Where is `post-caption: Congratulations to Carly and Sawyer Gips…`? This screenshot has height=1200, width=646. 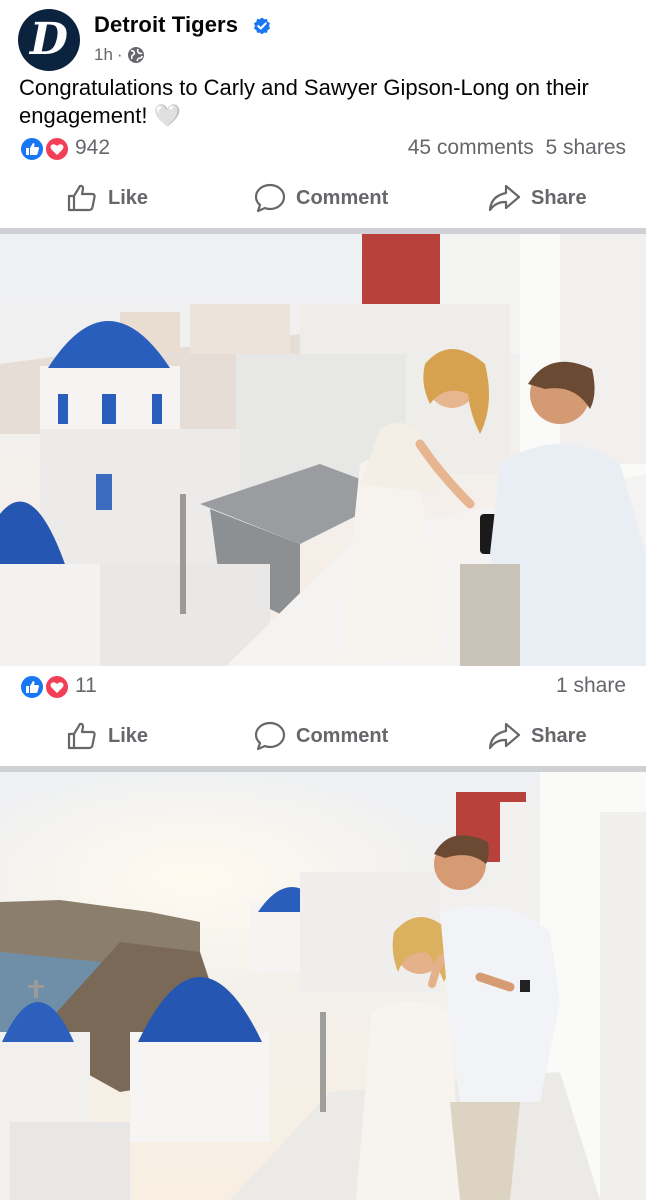 post-caption: Congratulations to Carly and Sawyer Gips… is located at coordinates (304, 101).